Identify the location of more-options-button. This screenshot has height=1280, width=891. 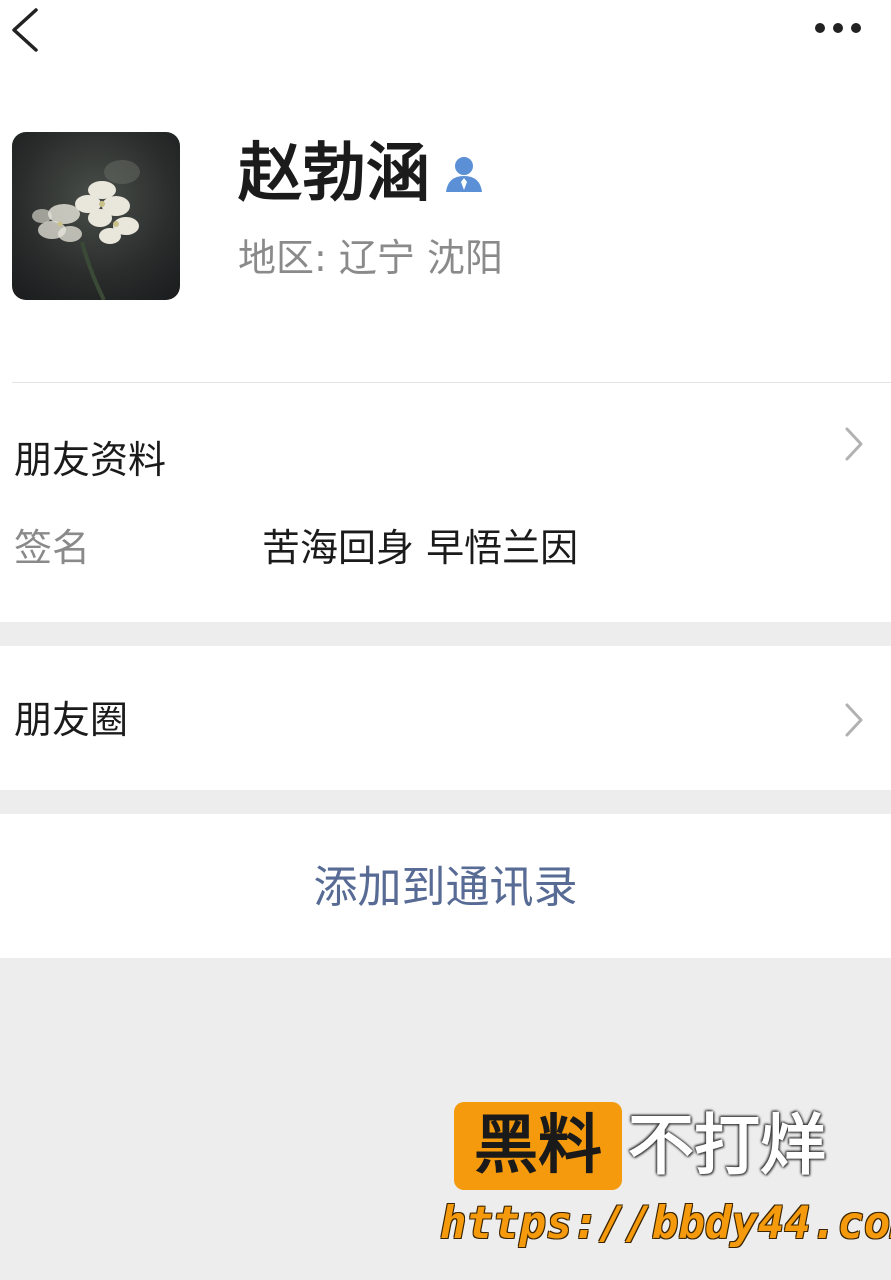
(838, 28).